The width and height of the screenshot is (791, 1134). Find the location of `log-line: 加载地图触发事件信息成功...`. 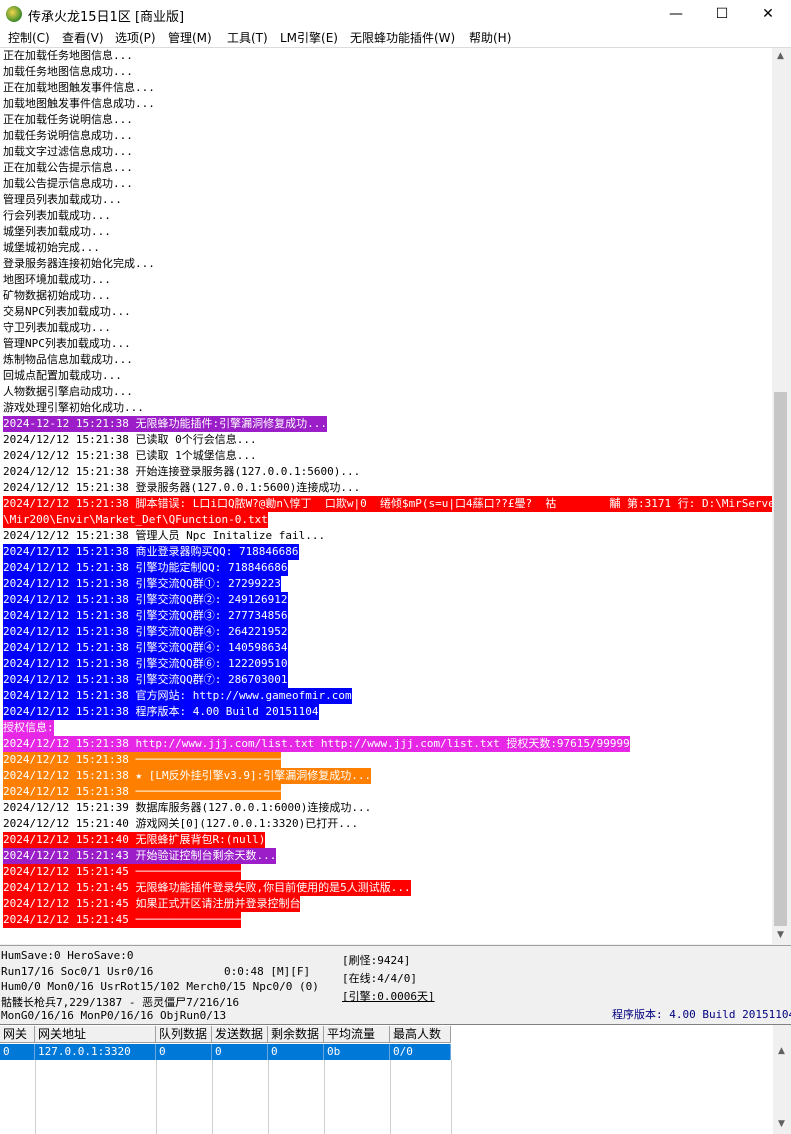

log-line: 加载地图触发事件信息成功... is located at coordinates (79, 103).